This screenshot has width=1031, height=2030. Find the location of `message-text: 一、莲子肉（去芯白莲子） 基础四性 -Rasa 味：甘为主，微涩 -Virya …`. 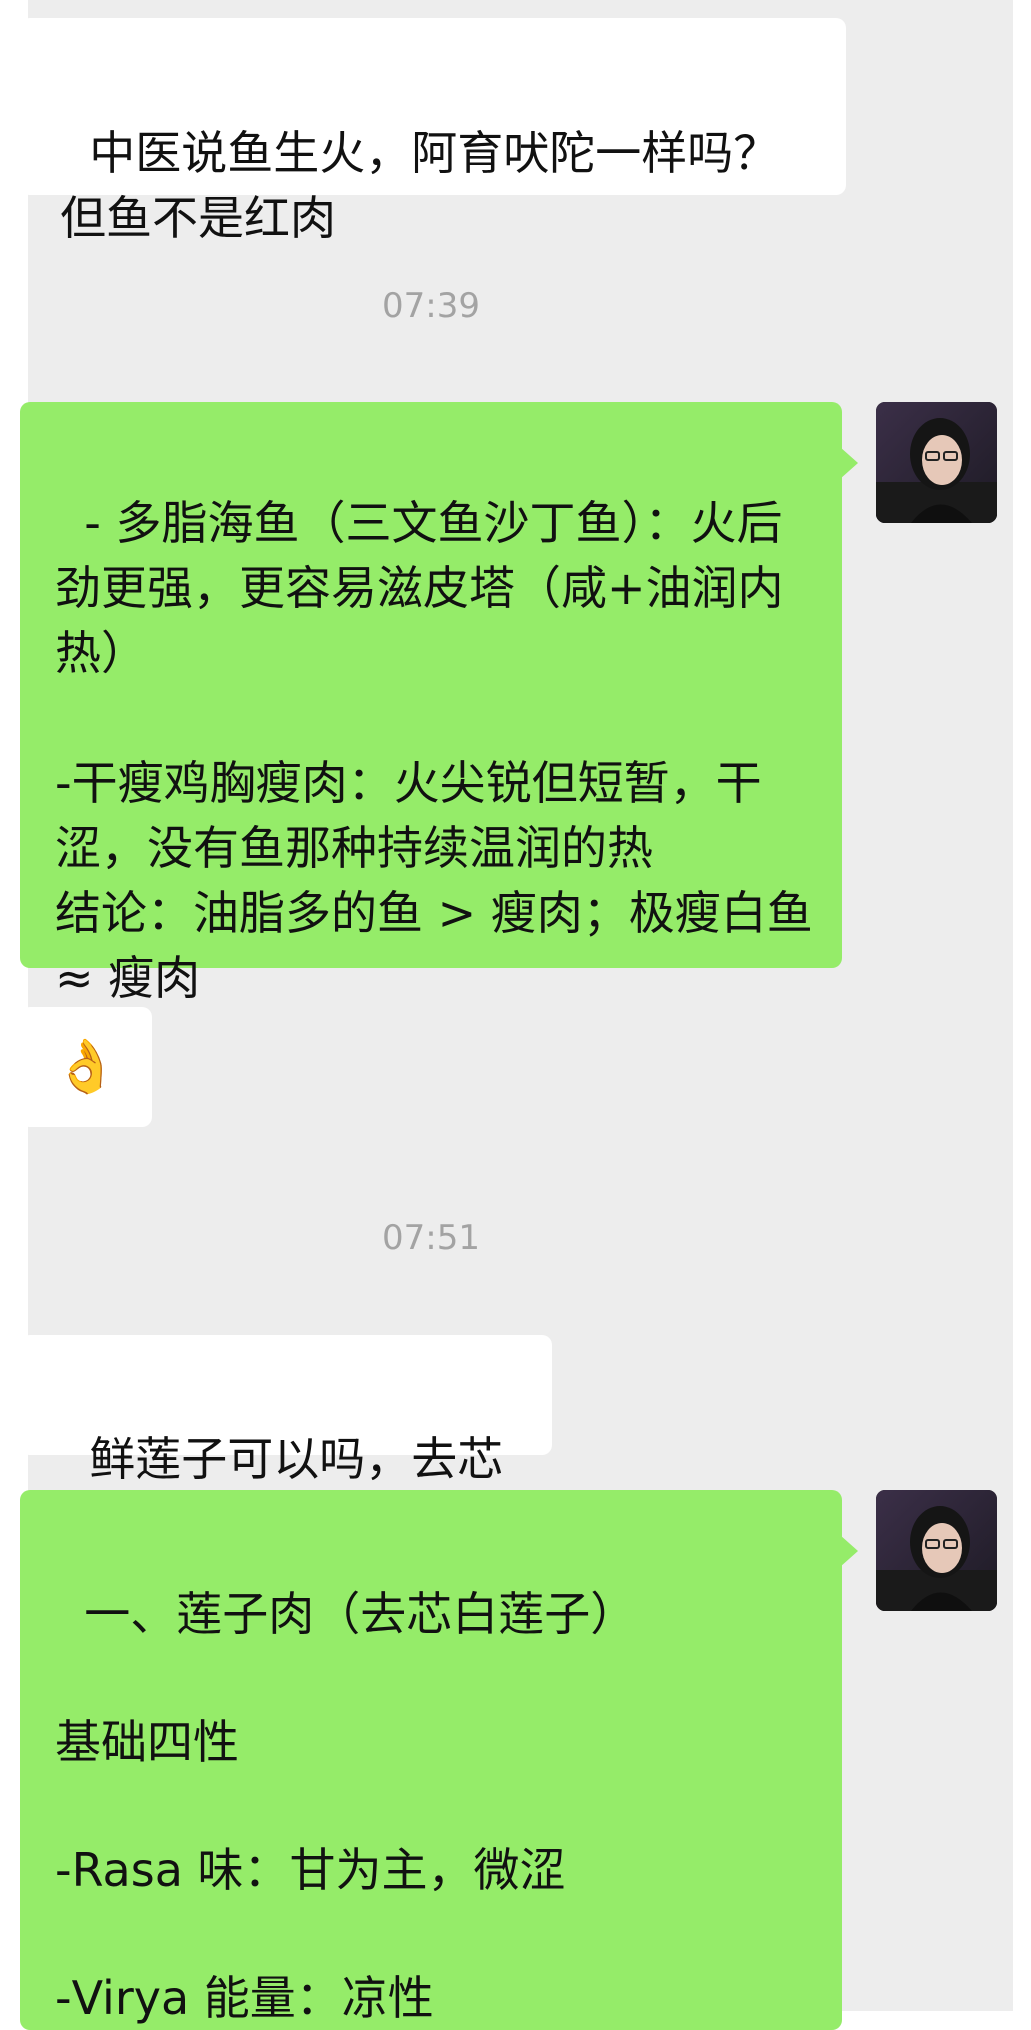

message-text: 一、莲子肉（去芯白莲子） 基础四性 -Rasa 味：甘为主，微涩 -Virya … is located at coordinates (346, 1806).